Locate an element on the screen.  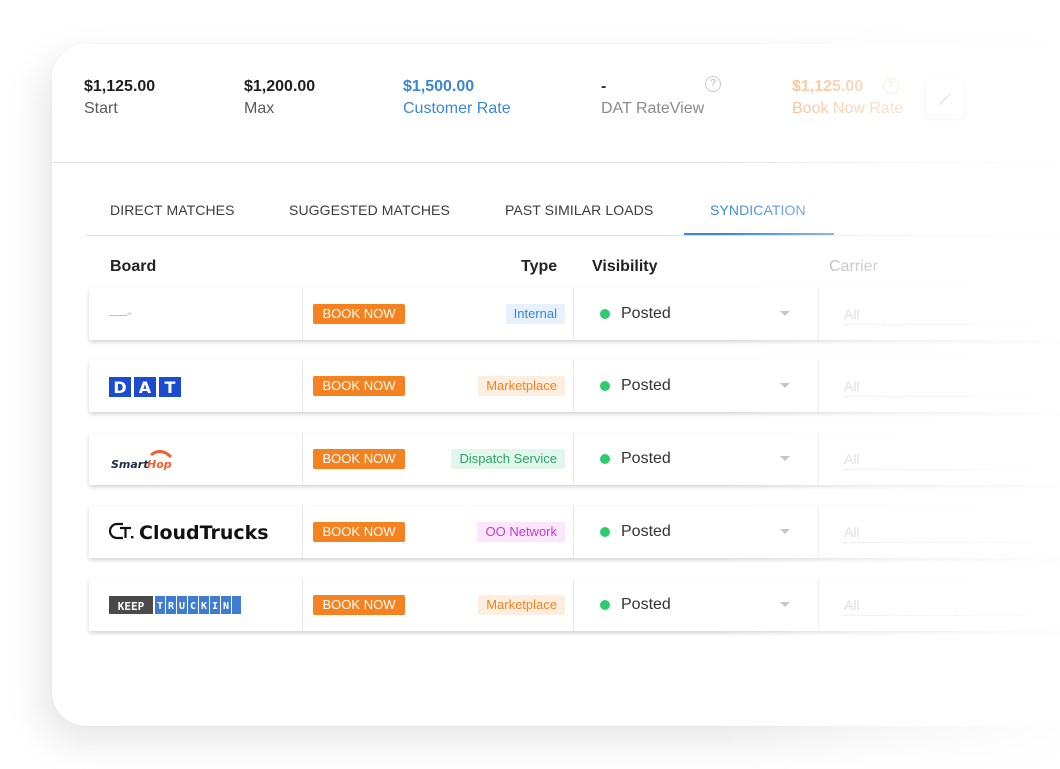
tab-syndication: SYNDICATION is located at coordinates (758, 210).